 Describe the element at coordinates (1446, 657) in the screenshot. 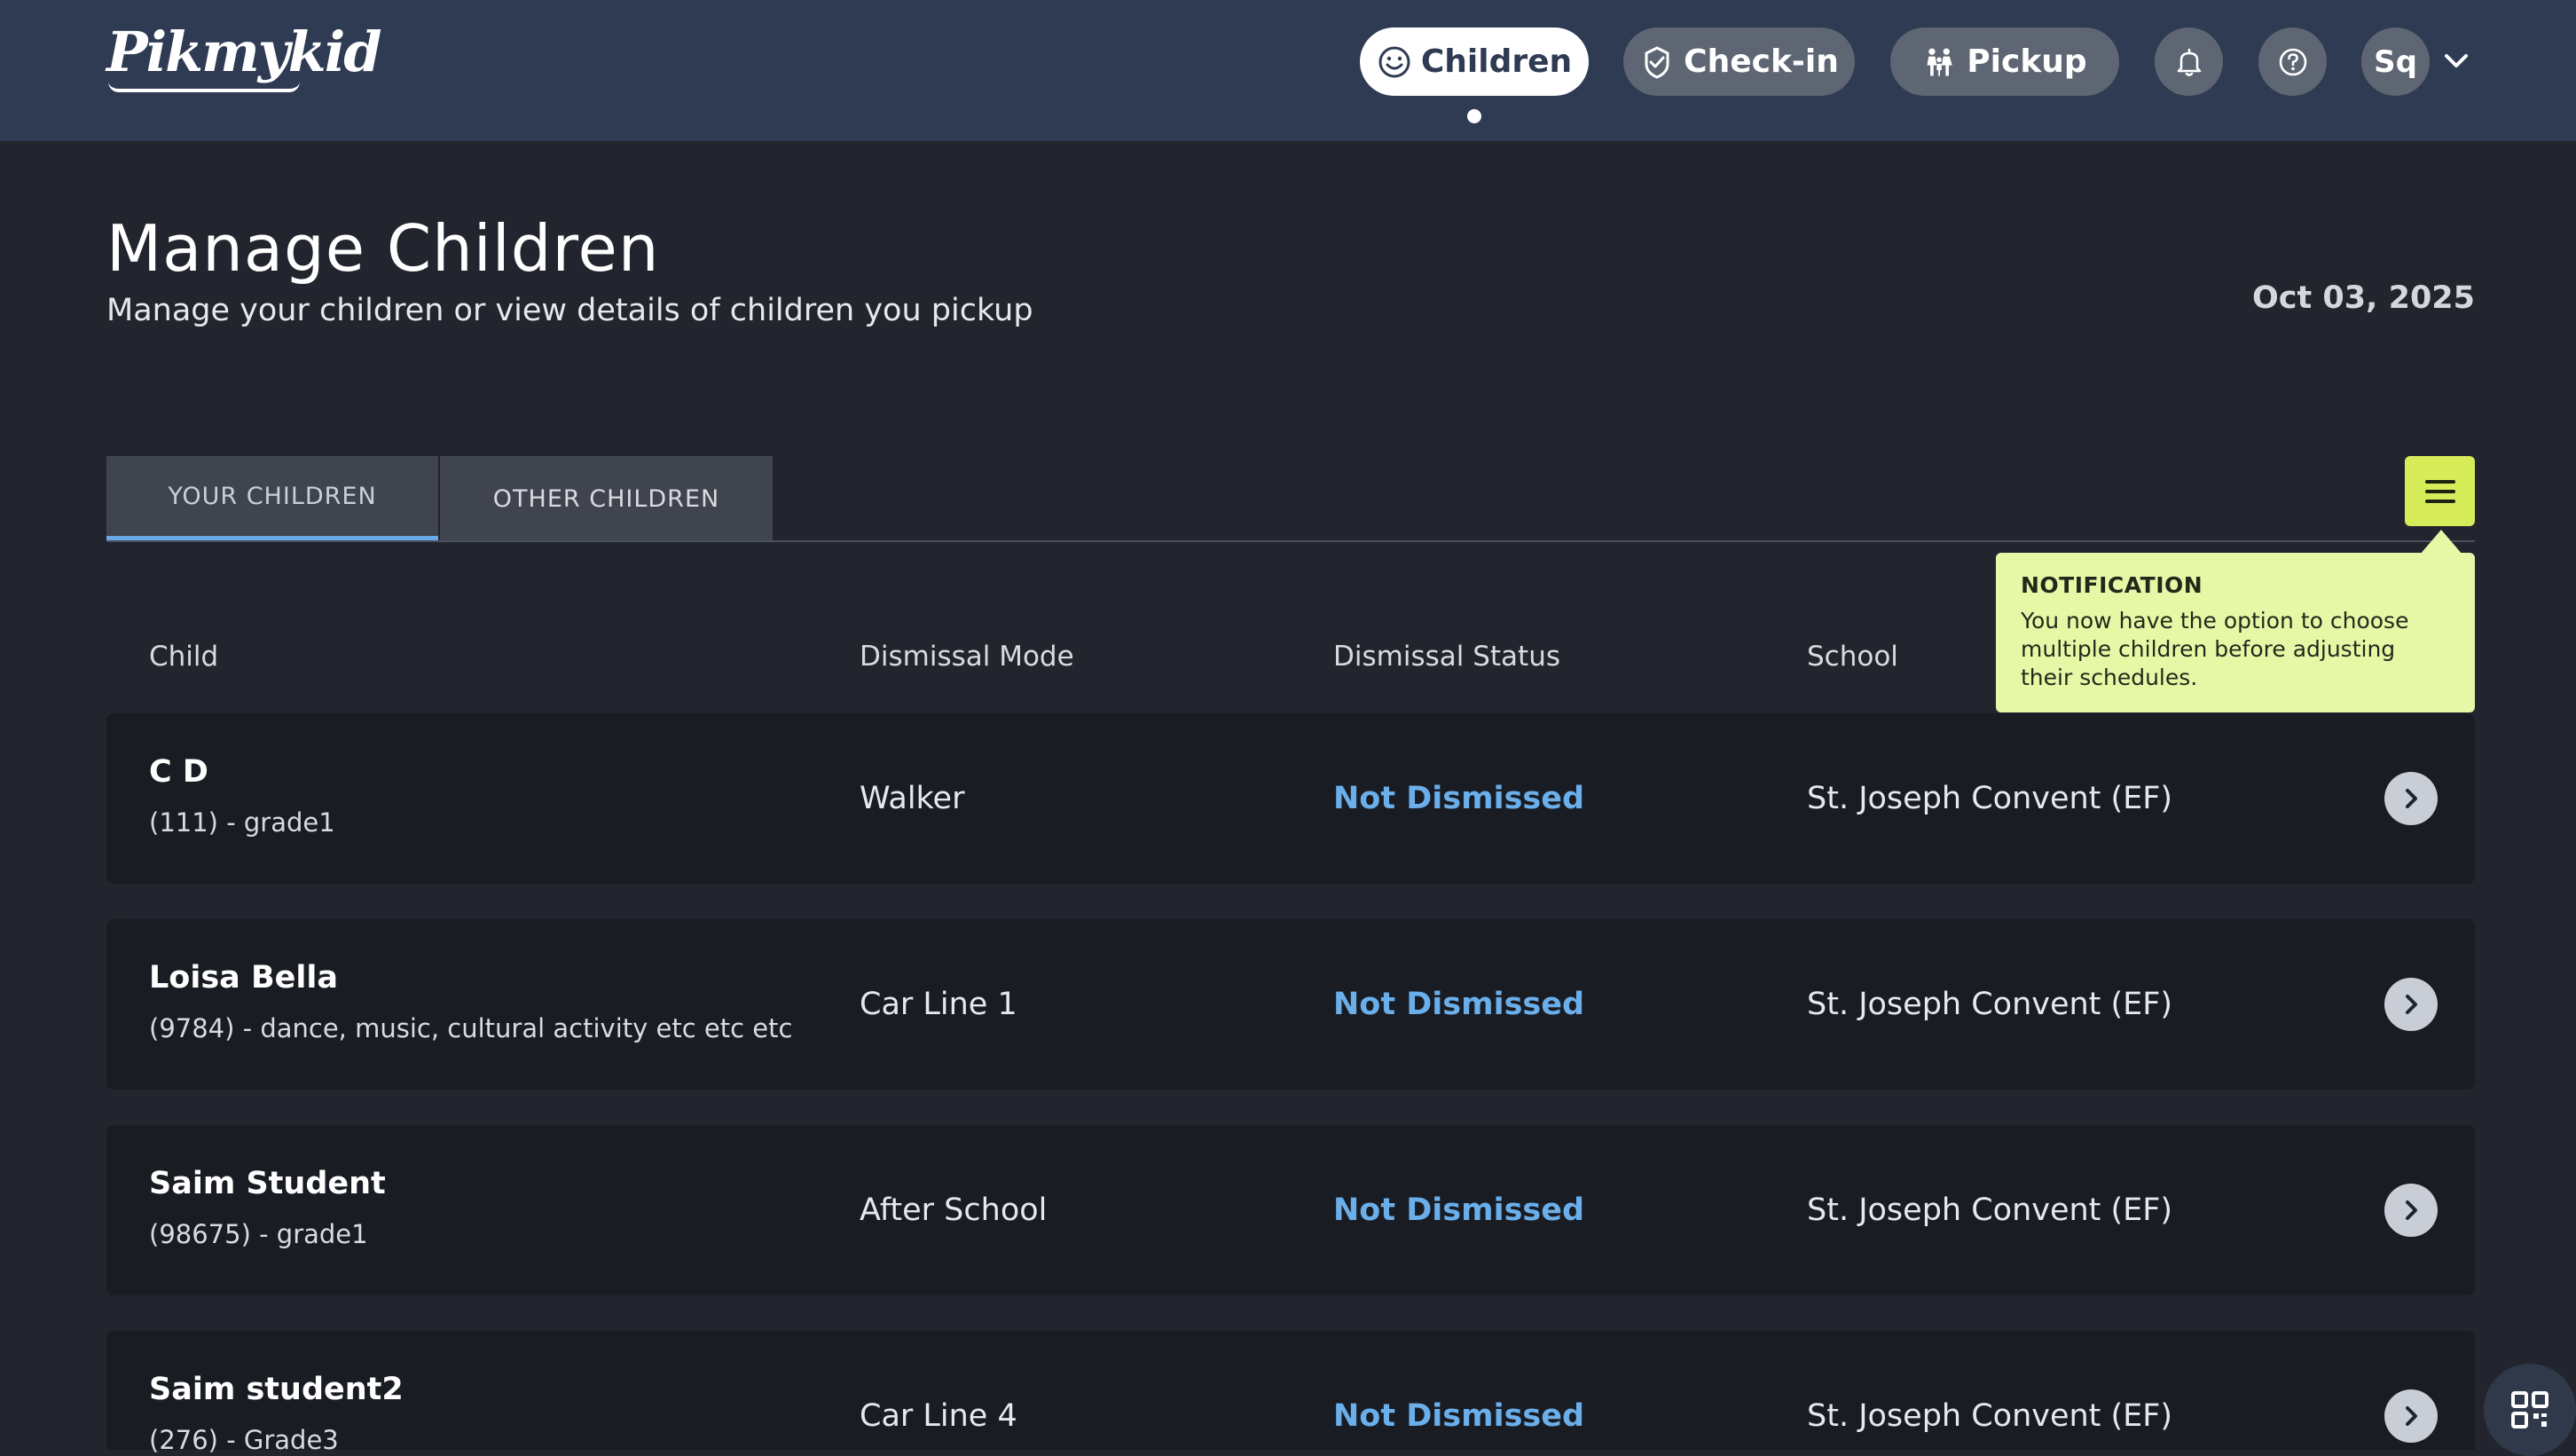

I see `column-header-dismissal-status: Dismissal Status` at that location.